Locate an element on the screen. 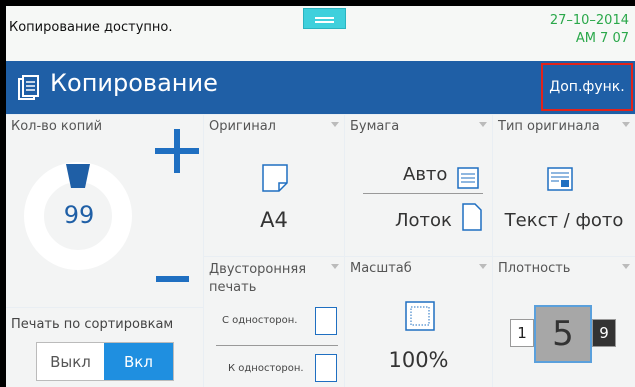 This screenshot has width=635, height=387. original-panel: Оригинал A4 is located at coordinates (274, 185).